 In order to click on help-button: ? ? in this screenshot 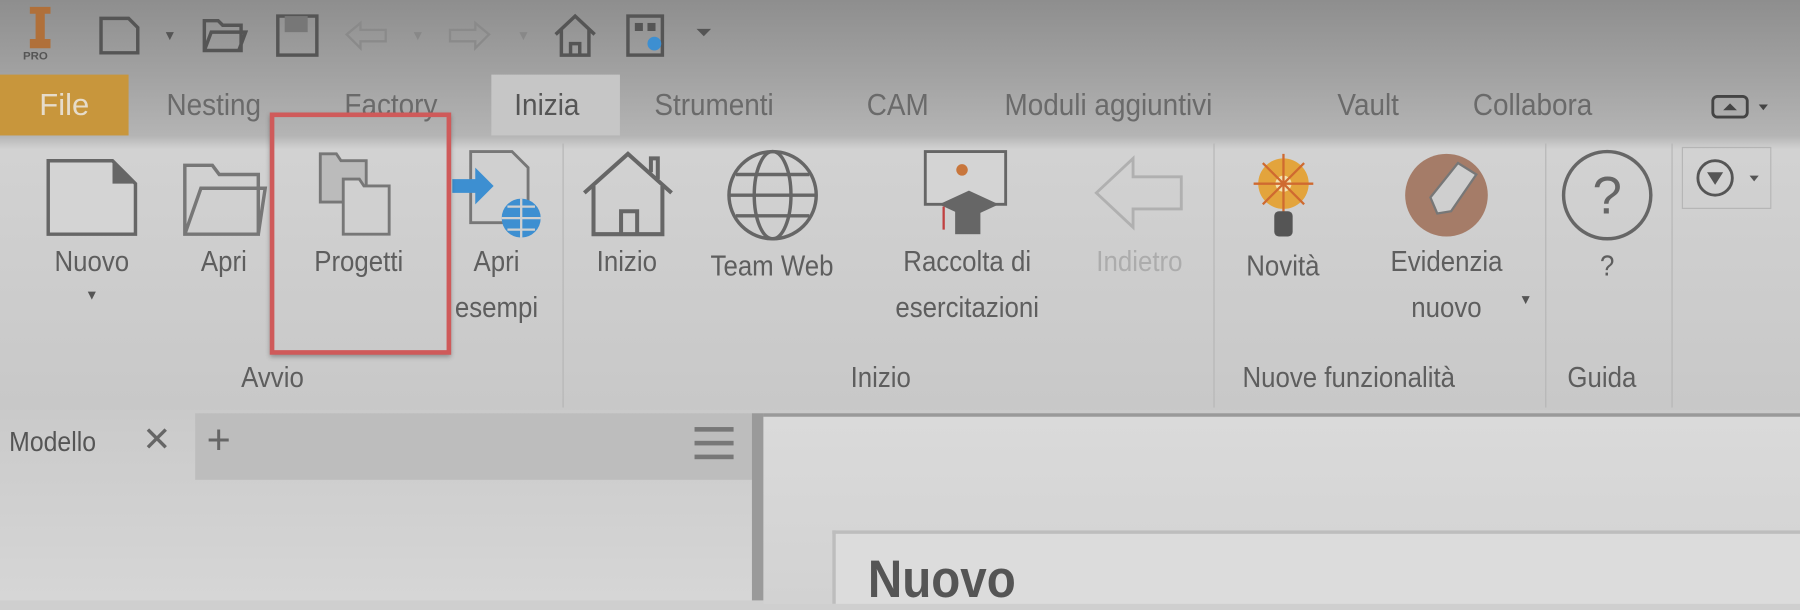, I will do `click(1607, 218)`.